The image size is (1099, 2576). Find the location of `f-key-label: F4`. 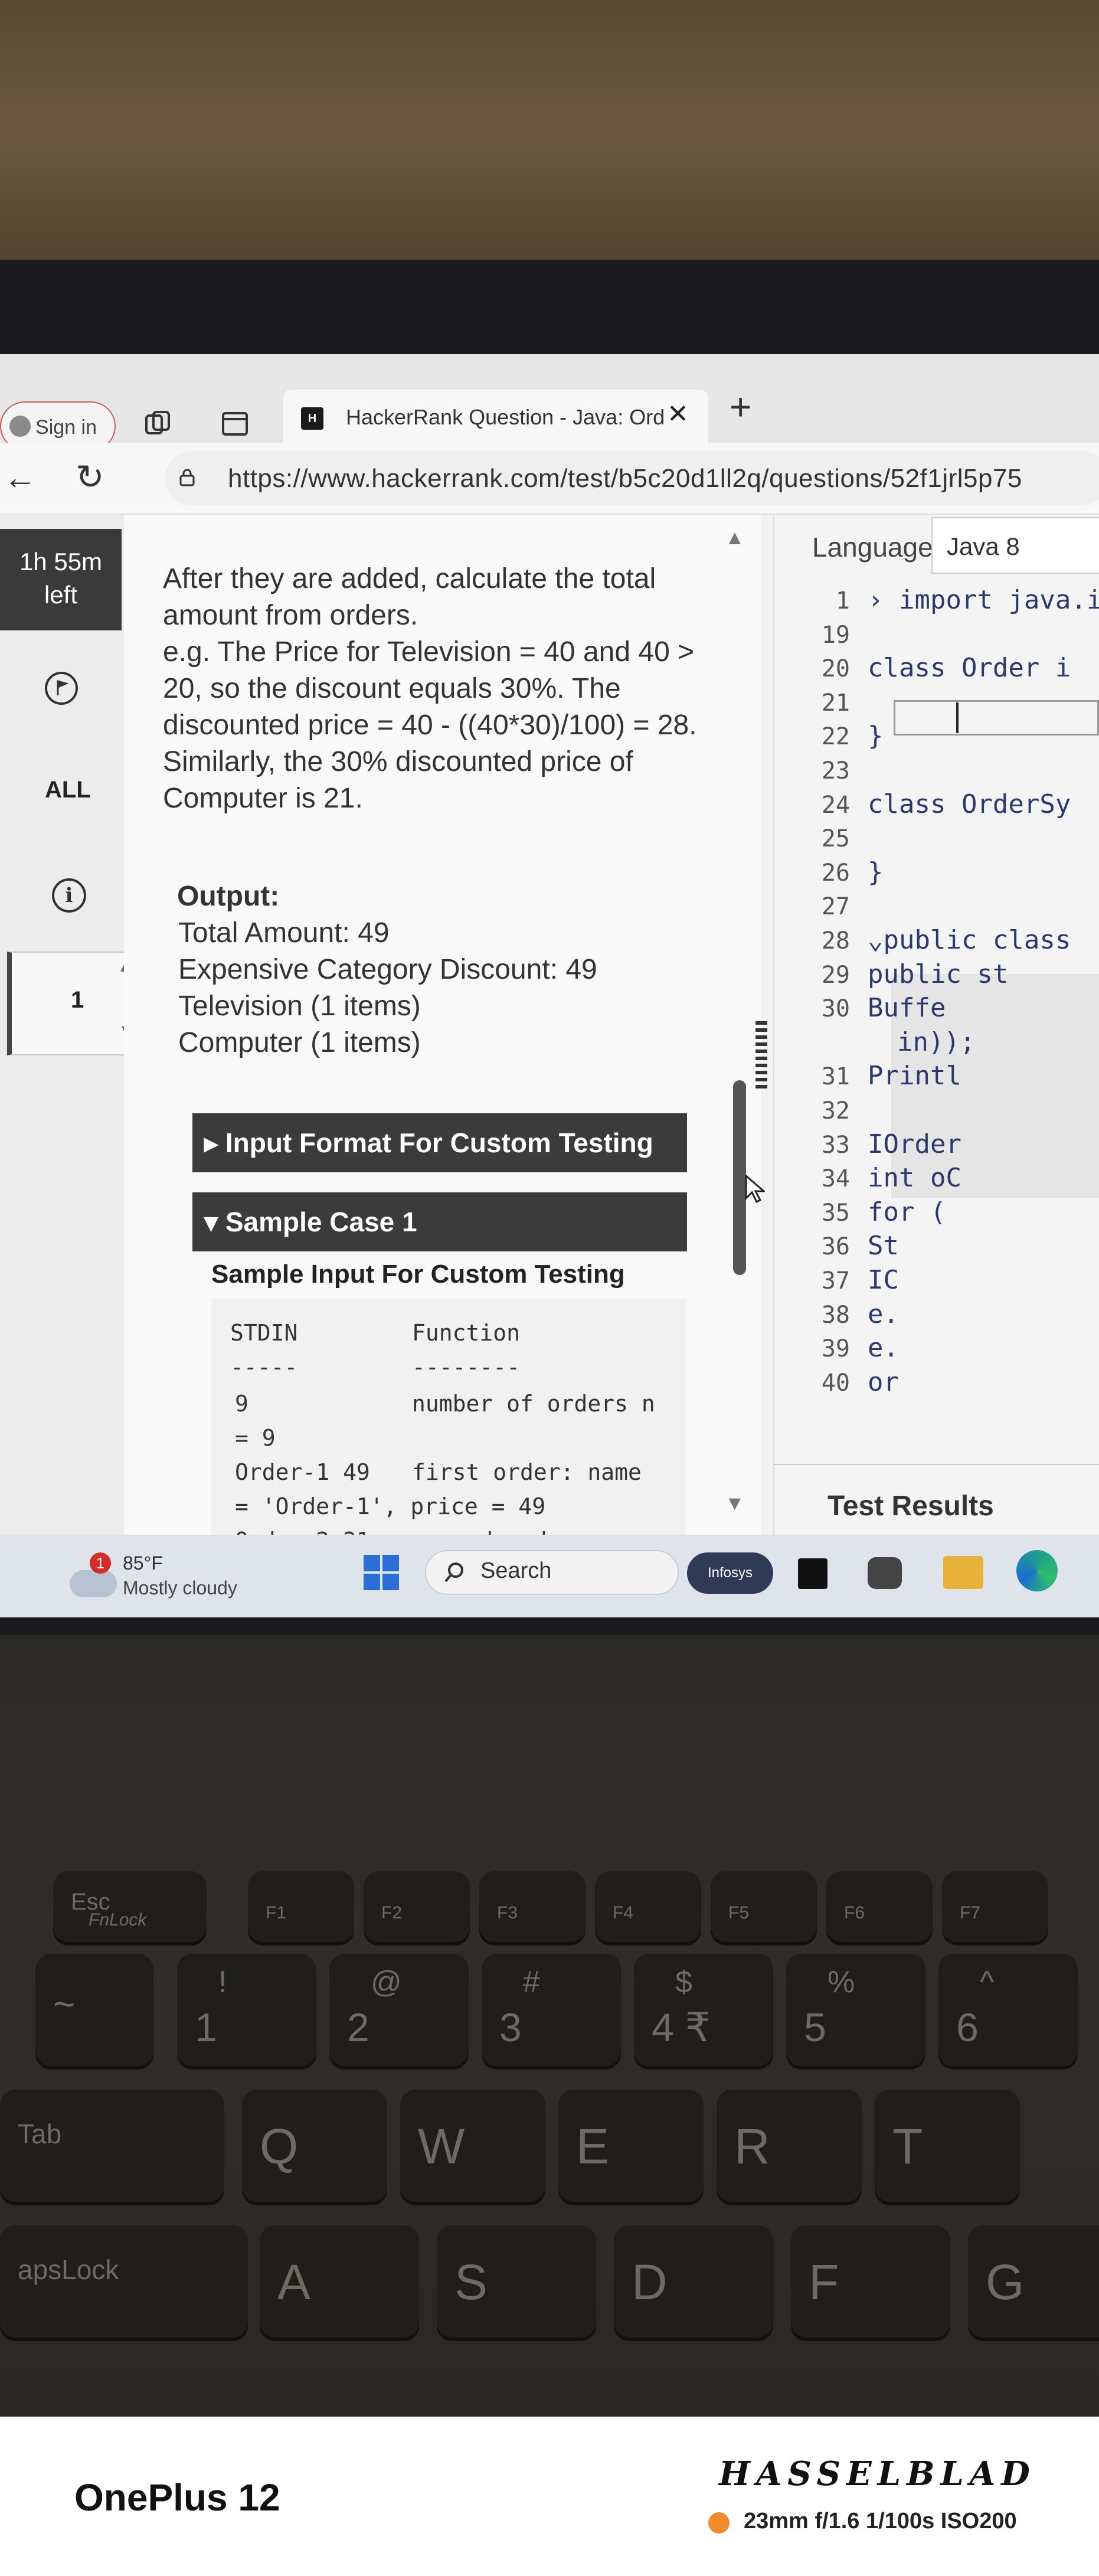

f-key-label: F4 is located at coordinates (623, 1913).